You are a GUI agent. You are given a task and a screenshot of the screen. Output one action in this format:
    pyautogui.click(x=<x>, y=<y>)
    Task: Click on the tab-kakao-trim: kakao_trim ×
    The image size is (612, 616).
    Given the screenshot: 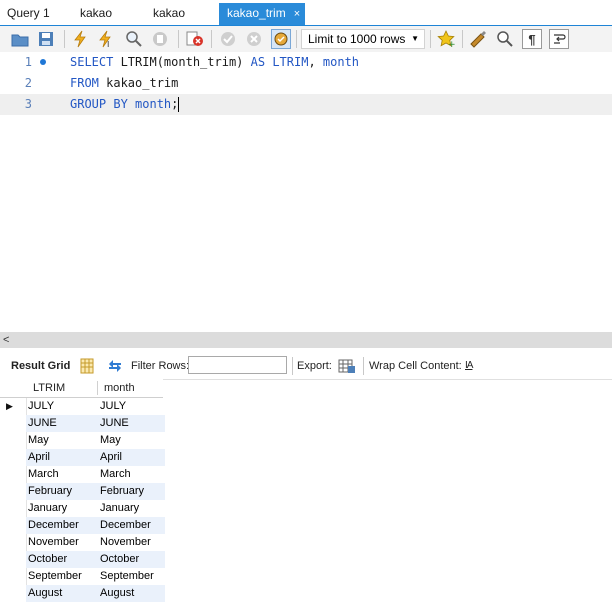 What is the action you would take?
    pyautogui.click(x=262, y=14)
    